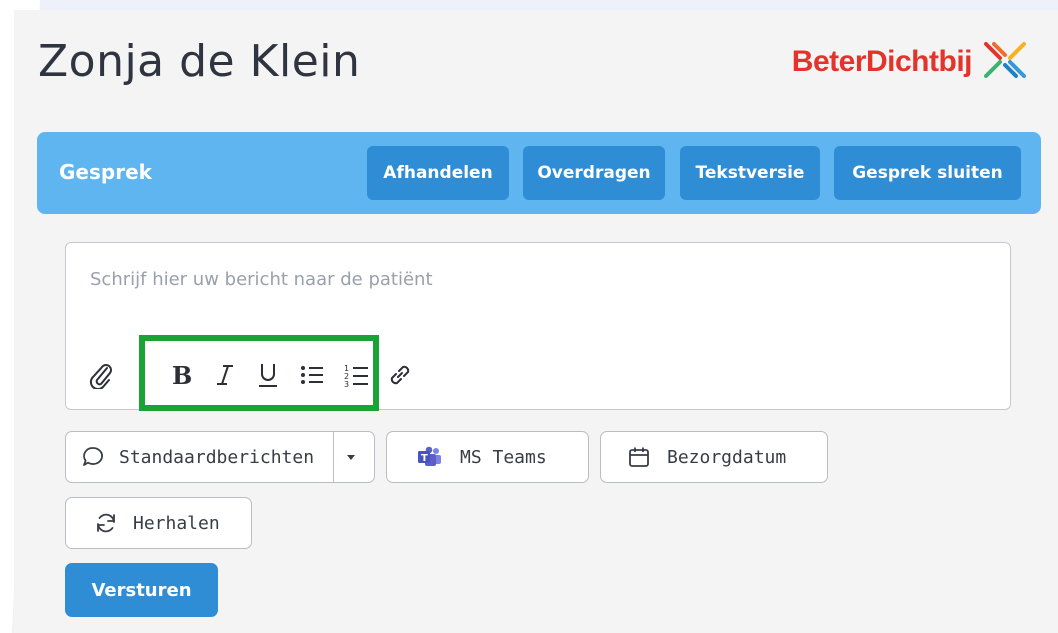 Image resolution: width=1058 pixels, height=633 pixels. What do you see at coordinates (882, 61) in the screenshot?
I see `brand-logo-text: BeterDichtbij` at bounding box center [882, 61].